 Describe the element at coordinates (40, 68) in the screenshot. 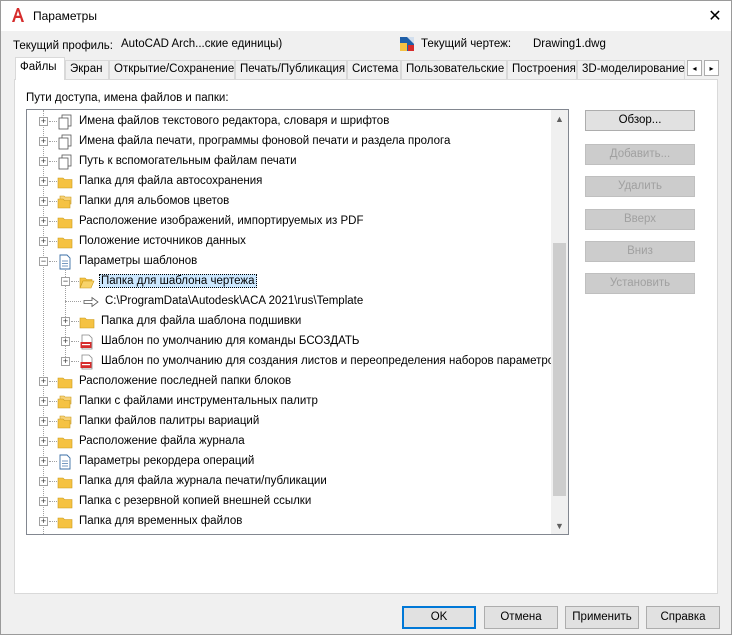

I see `tab-files: Файлы` at that location.